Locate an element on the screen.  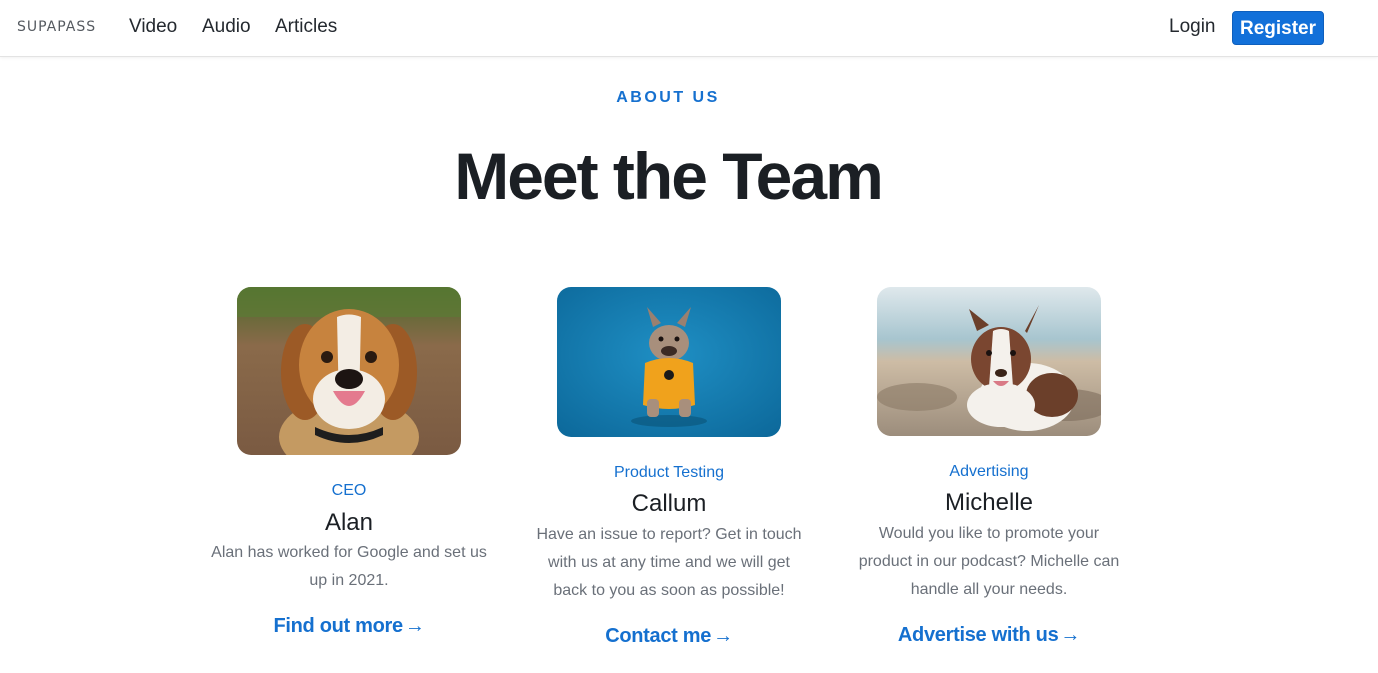
section-eyebrow: ABOUT US is located at coordinates (668, 97).